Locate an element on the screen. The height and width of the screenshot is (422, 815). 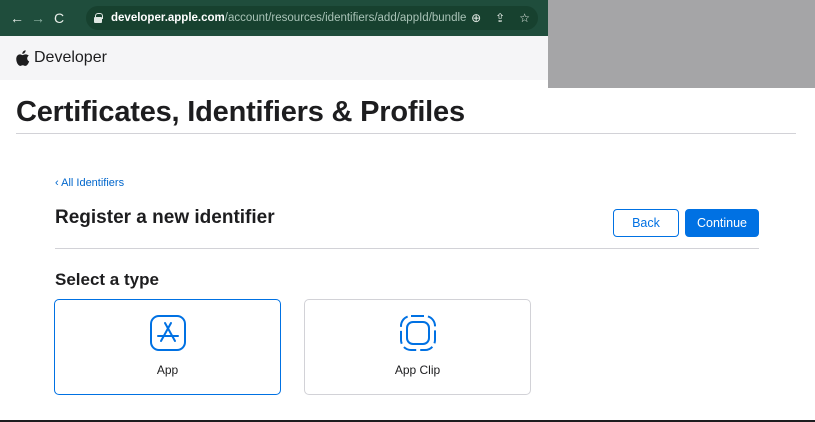
url-domain: developer.apple.com is located at coordinates (168, 18).